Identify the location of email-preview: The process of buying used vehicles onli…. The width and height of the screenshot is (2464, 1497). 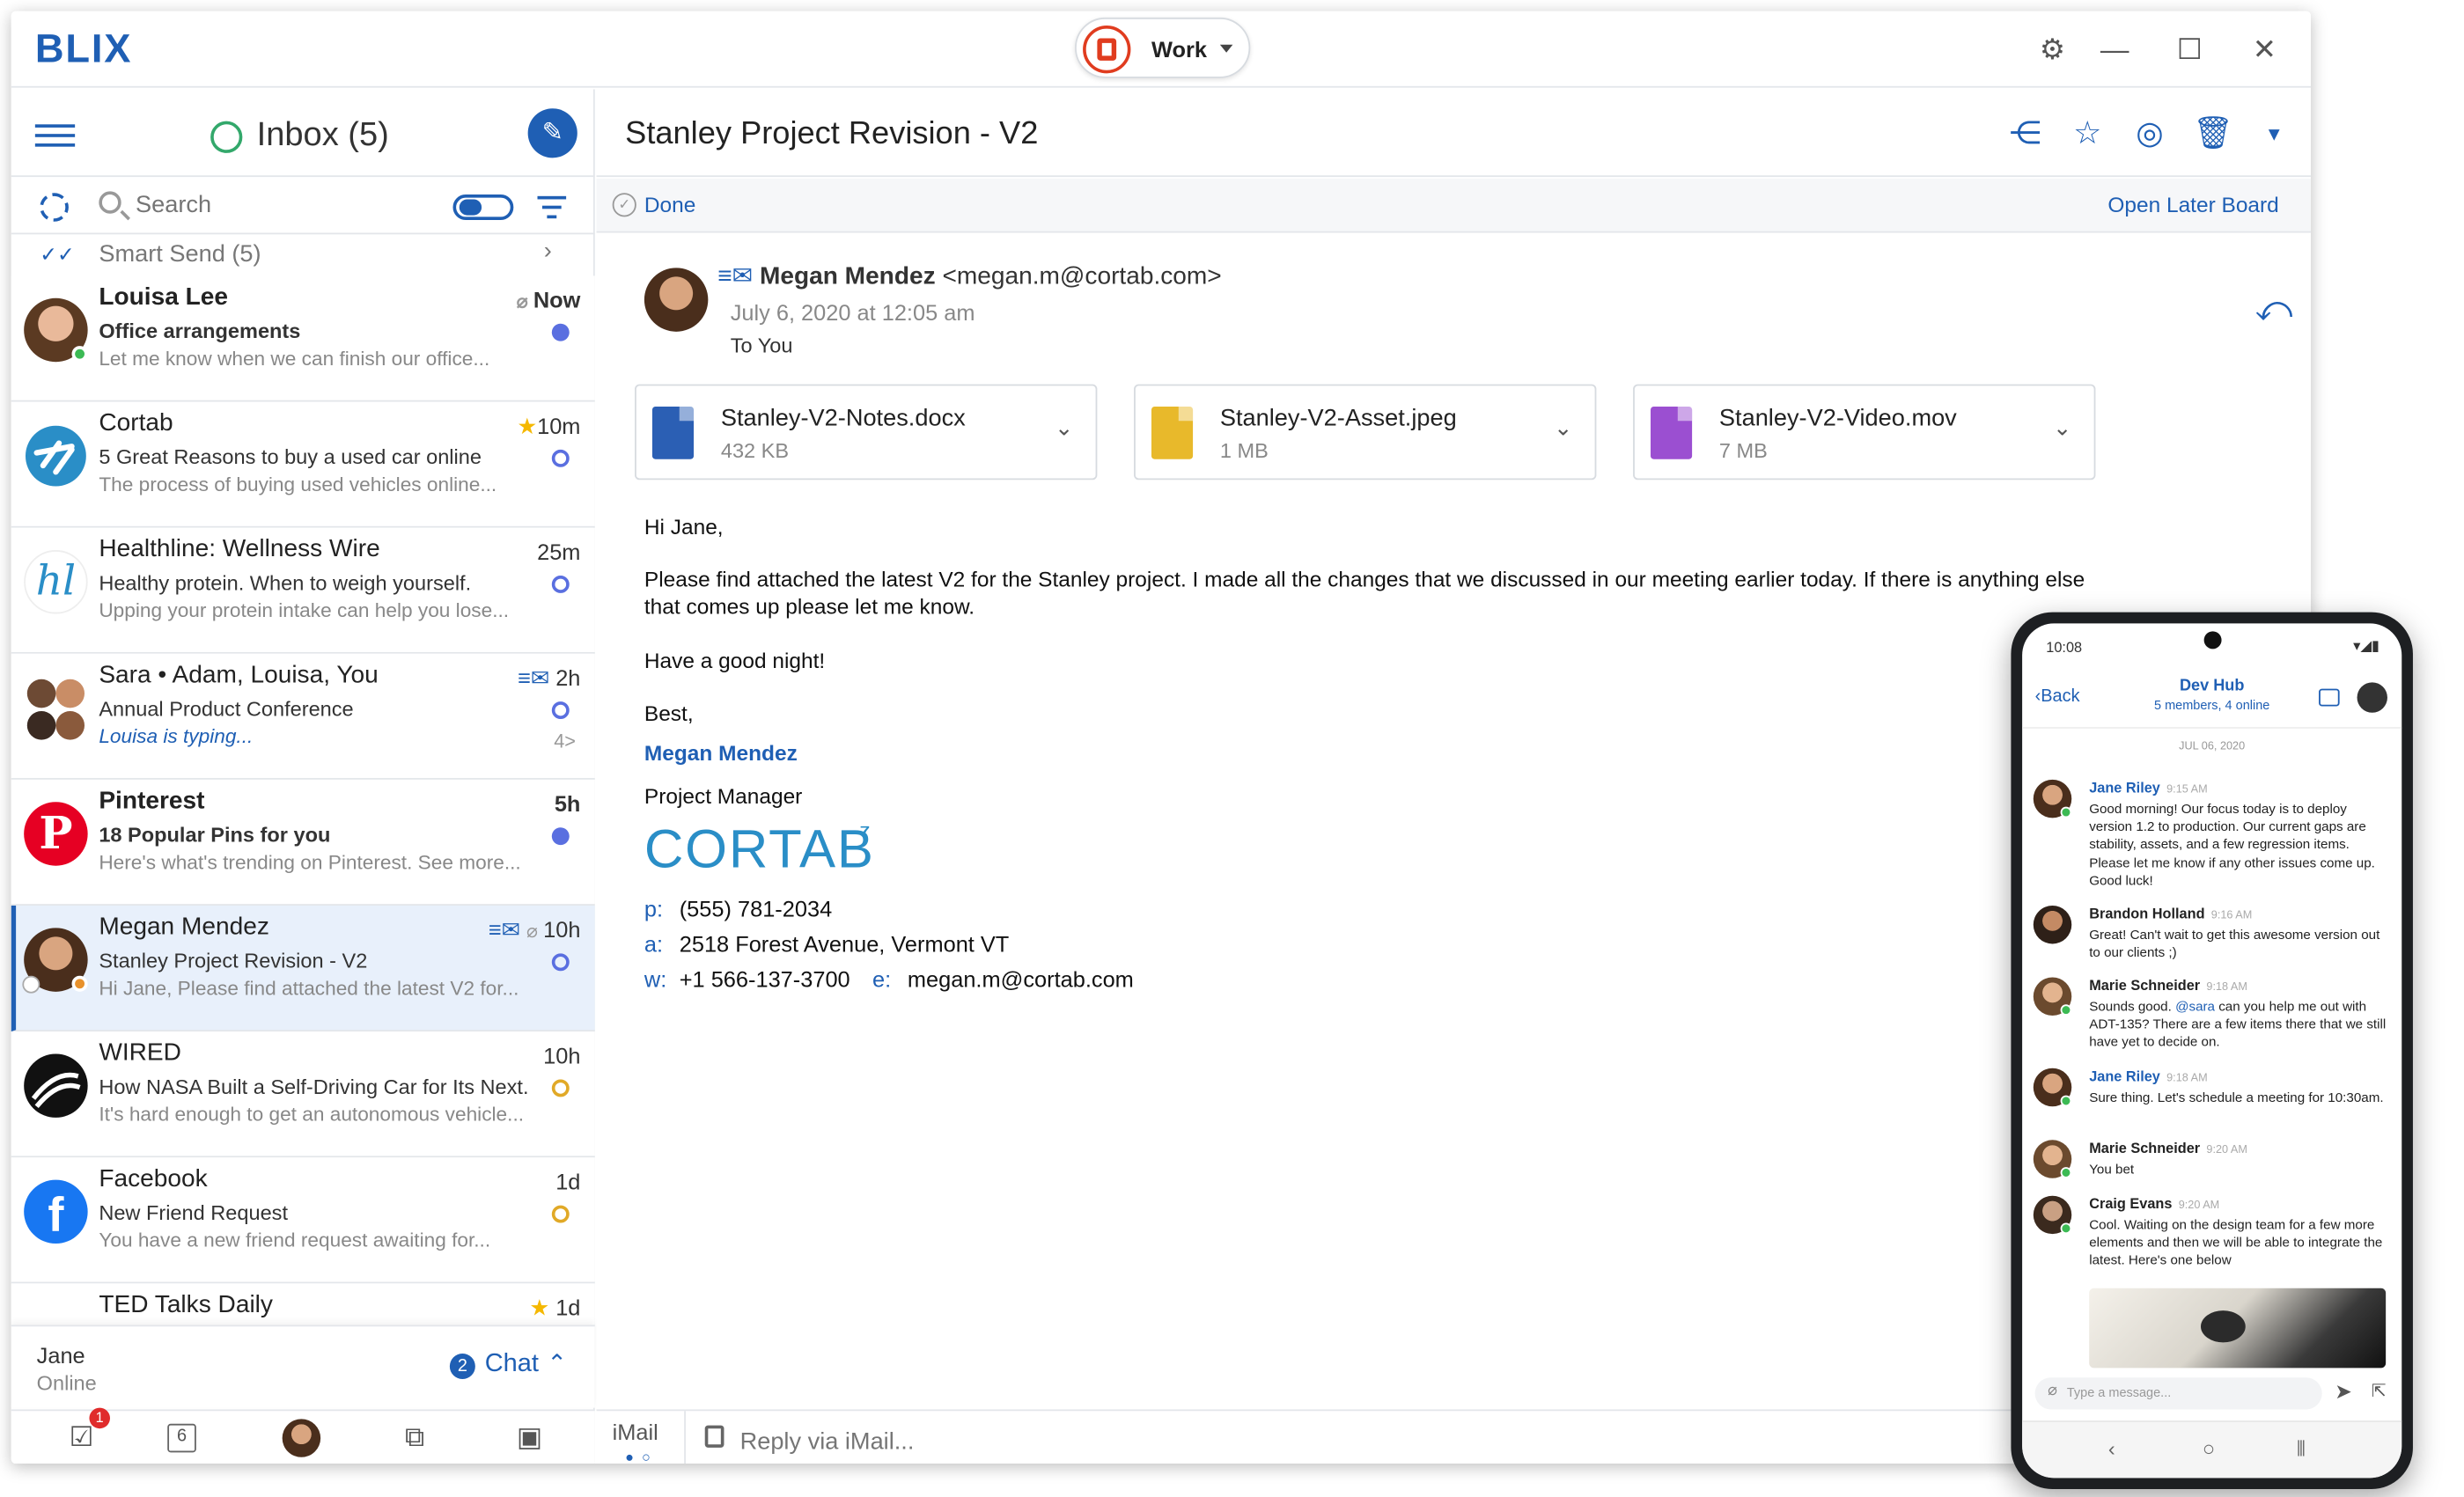
(298, 484).